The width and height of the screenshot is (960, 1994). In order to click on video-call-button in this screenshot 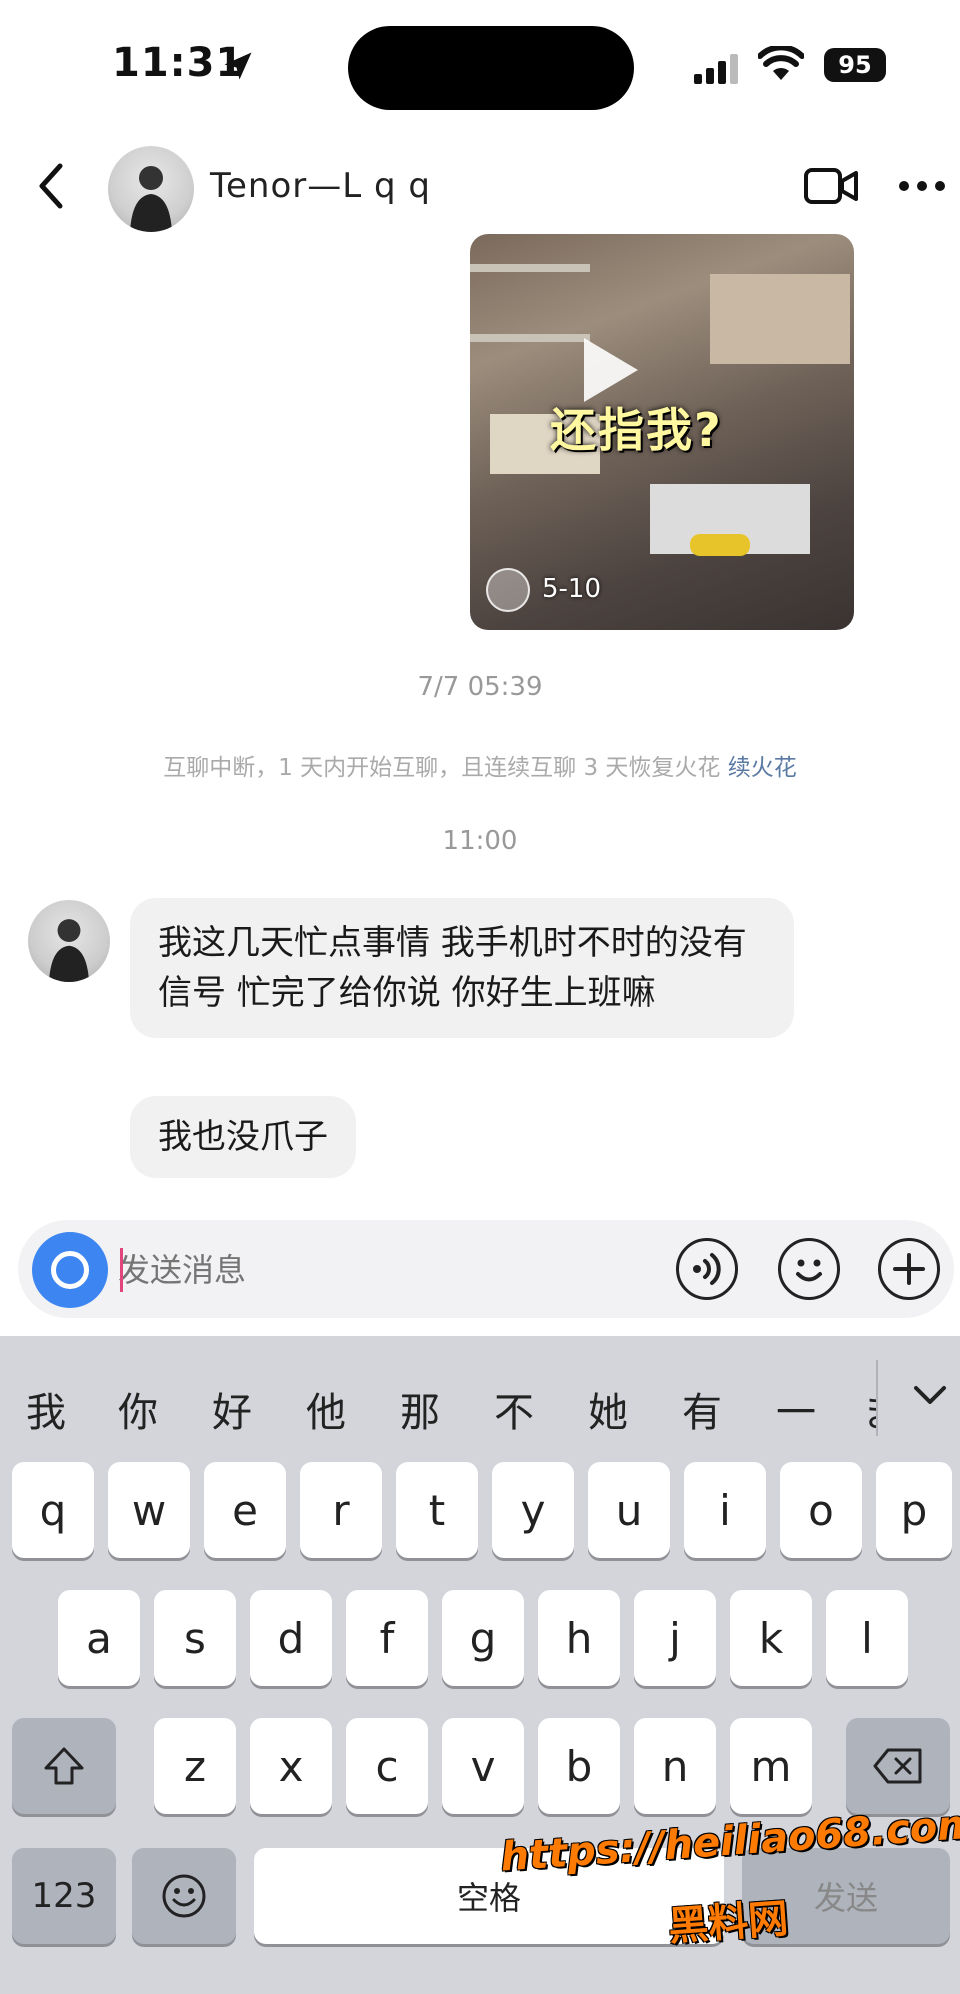, I will do `click(831, 186)`.